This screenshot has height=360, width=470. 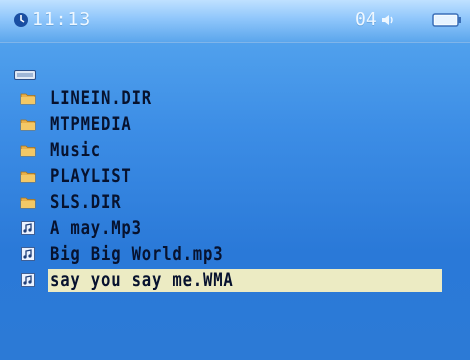 What do you see at coordinates (231, 150) in the screenshot?
I see `folder-item: Music` at bounding box center [231, 150].